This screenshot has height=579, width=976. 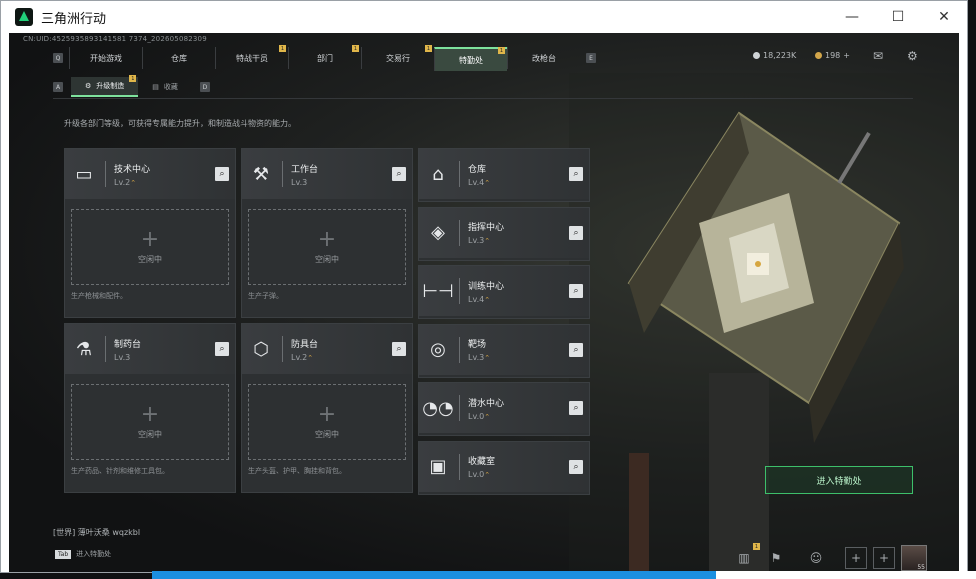 I want to click on player-level: 55, so click(x=921, y=567).